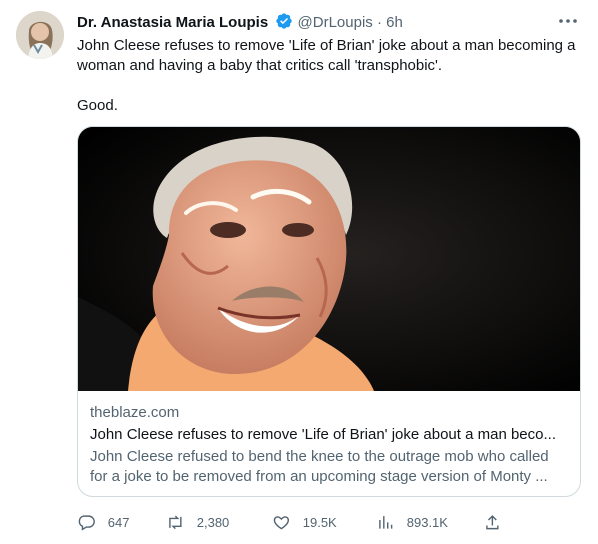  Describe the element at coordinates (327, 413) in the screenshot. I see `card-domain: theblaze.com` at that location.